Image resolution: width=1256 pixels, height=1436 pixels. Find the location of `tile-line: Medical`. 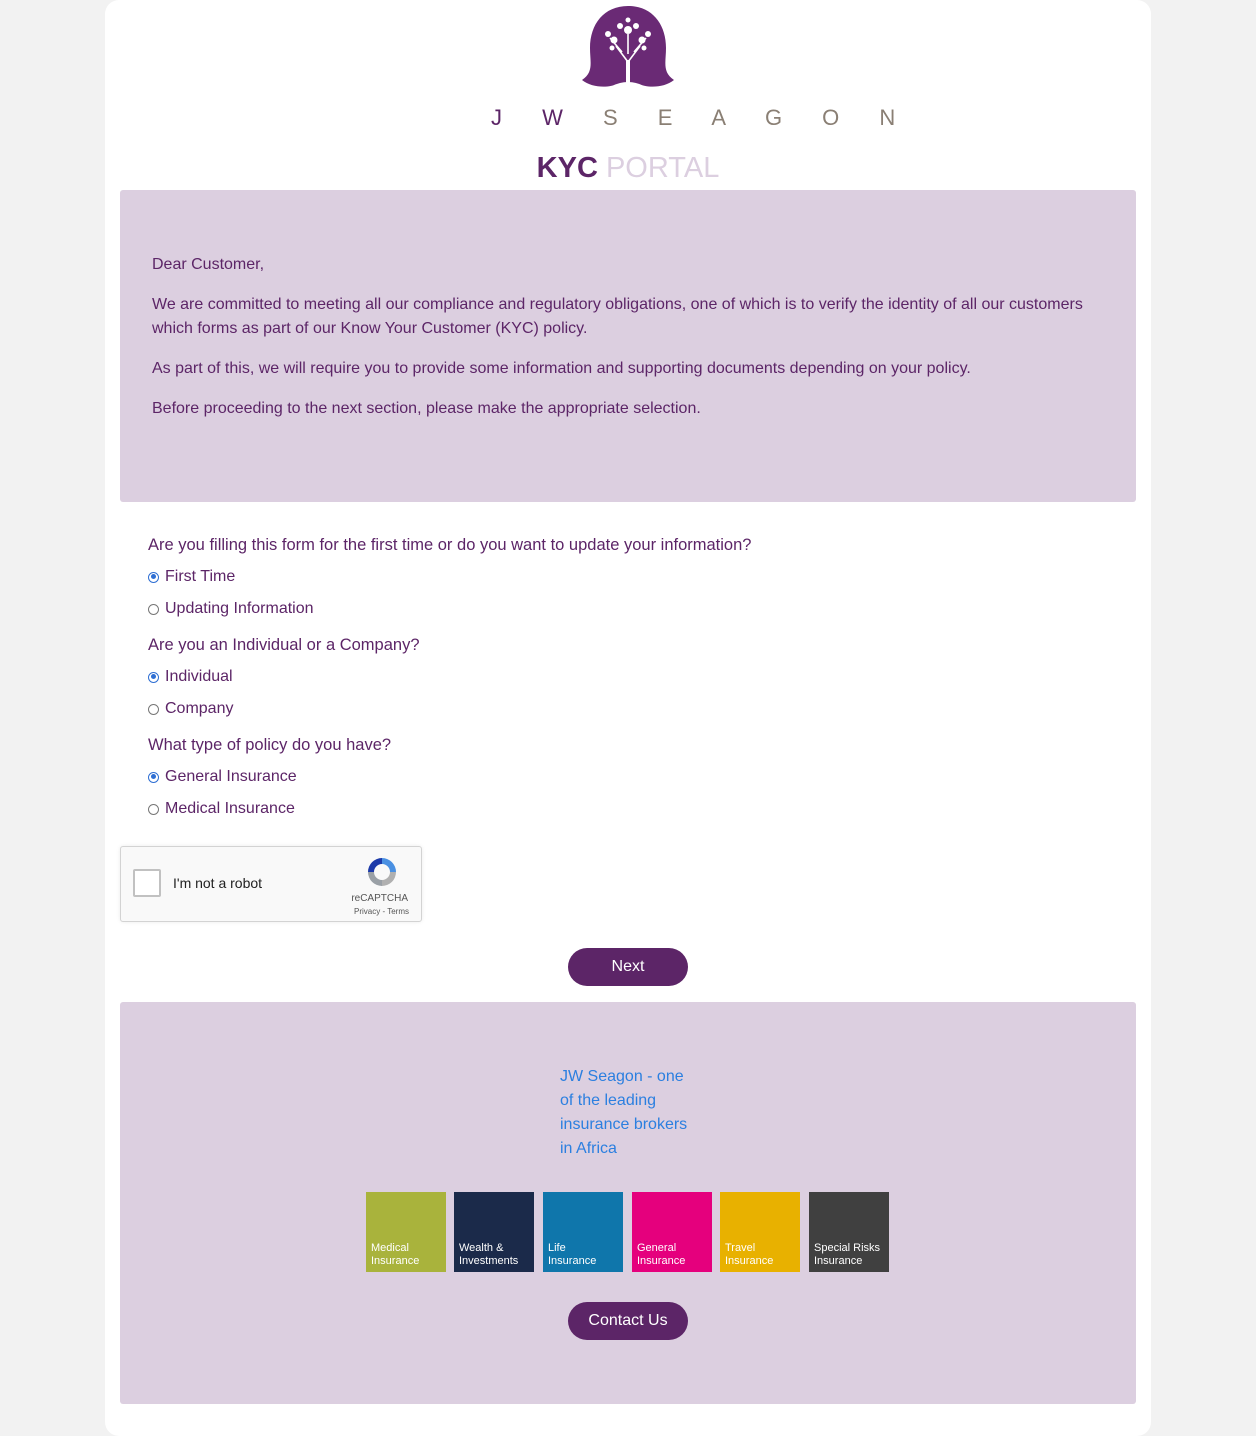

tile-line: Medical is located at coordinates (390, 1248).